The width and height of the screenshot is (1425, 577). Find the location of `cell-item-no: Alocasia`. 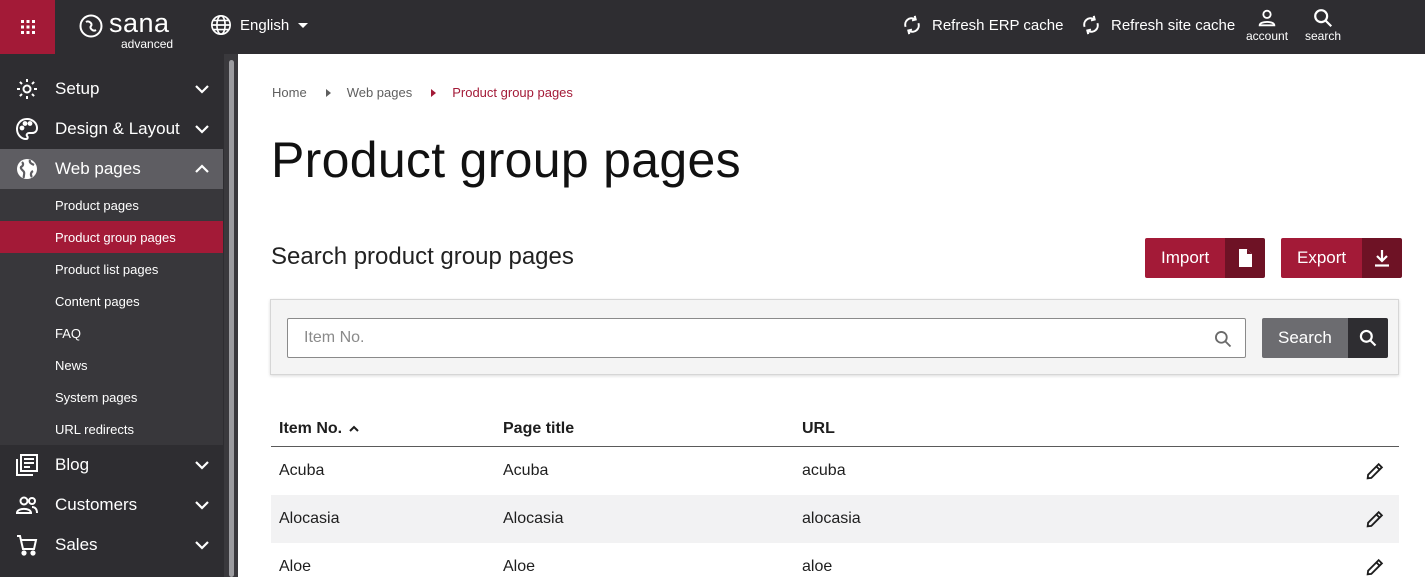

cell-item-no: Alocasia is located at coordinates (309, 518).